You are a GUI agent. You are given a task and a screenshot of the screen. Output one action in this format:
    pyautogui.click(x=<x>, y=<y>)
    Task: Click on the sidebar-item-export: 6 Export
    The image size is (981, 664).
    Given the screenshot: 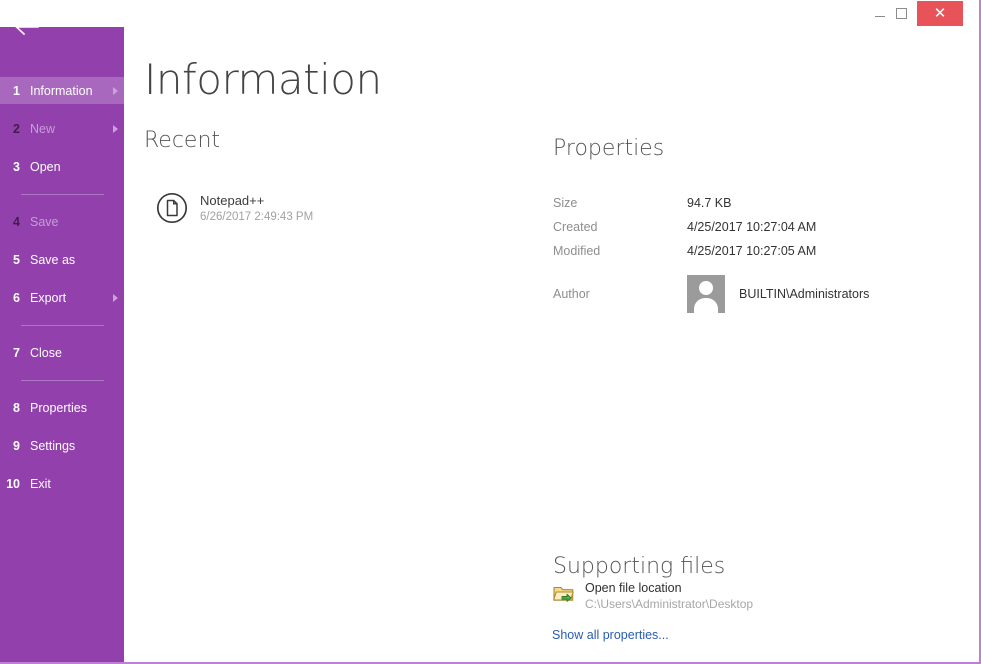 What is the action you would take?
    pyautogui.click(x=62, y=297)
    